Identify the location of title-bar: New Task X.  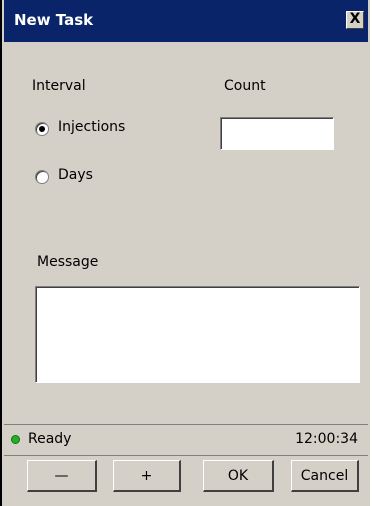
(186, 21).